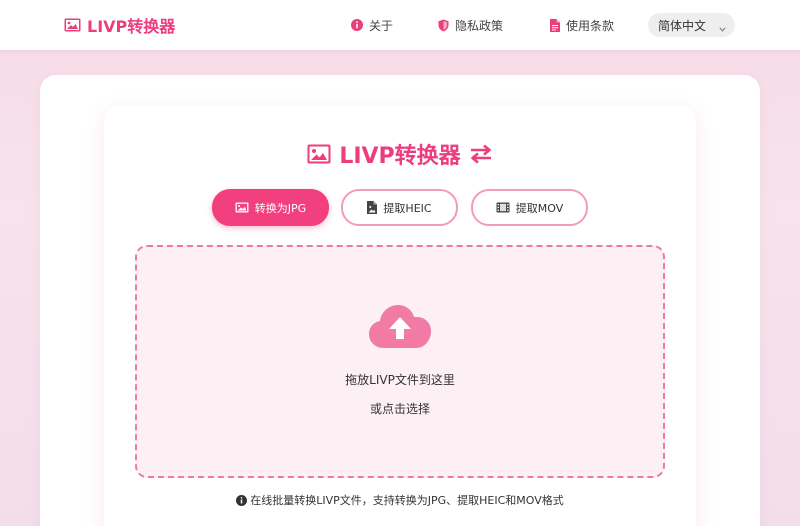  I want to click on nav-about: 关于, so click(372, 25).